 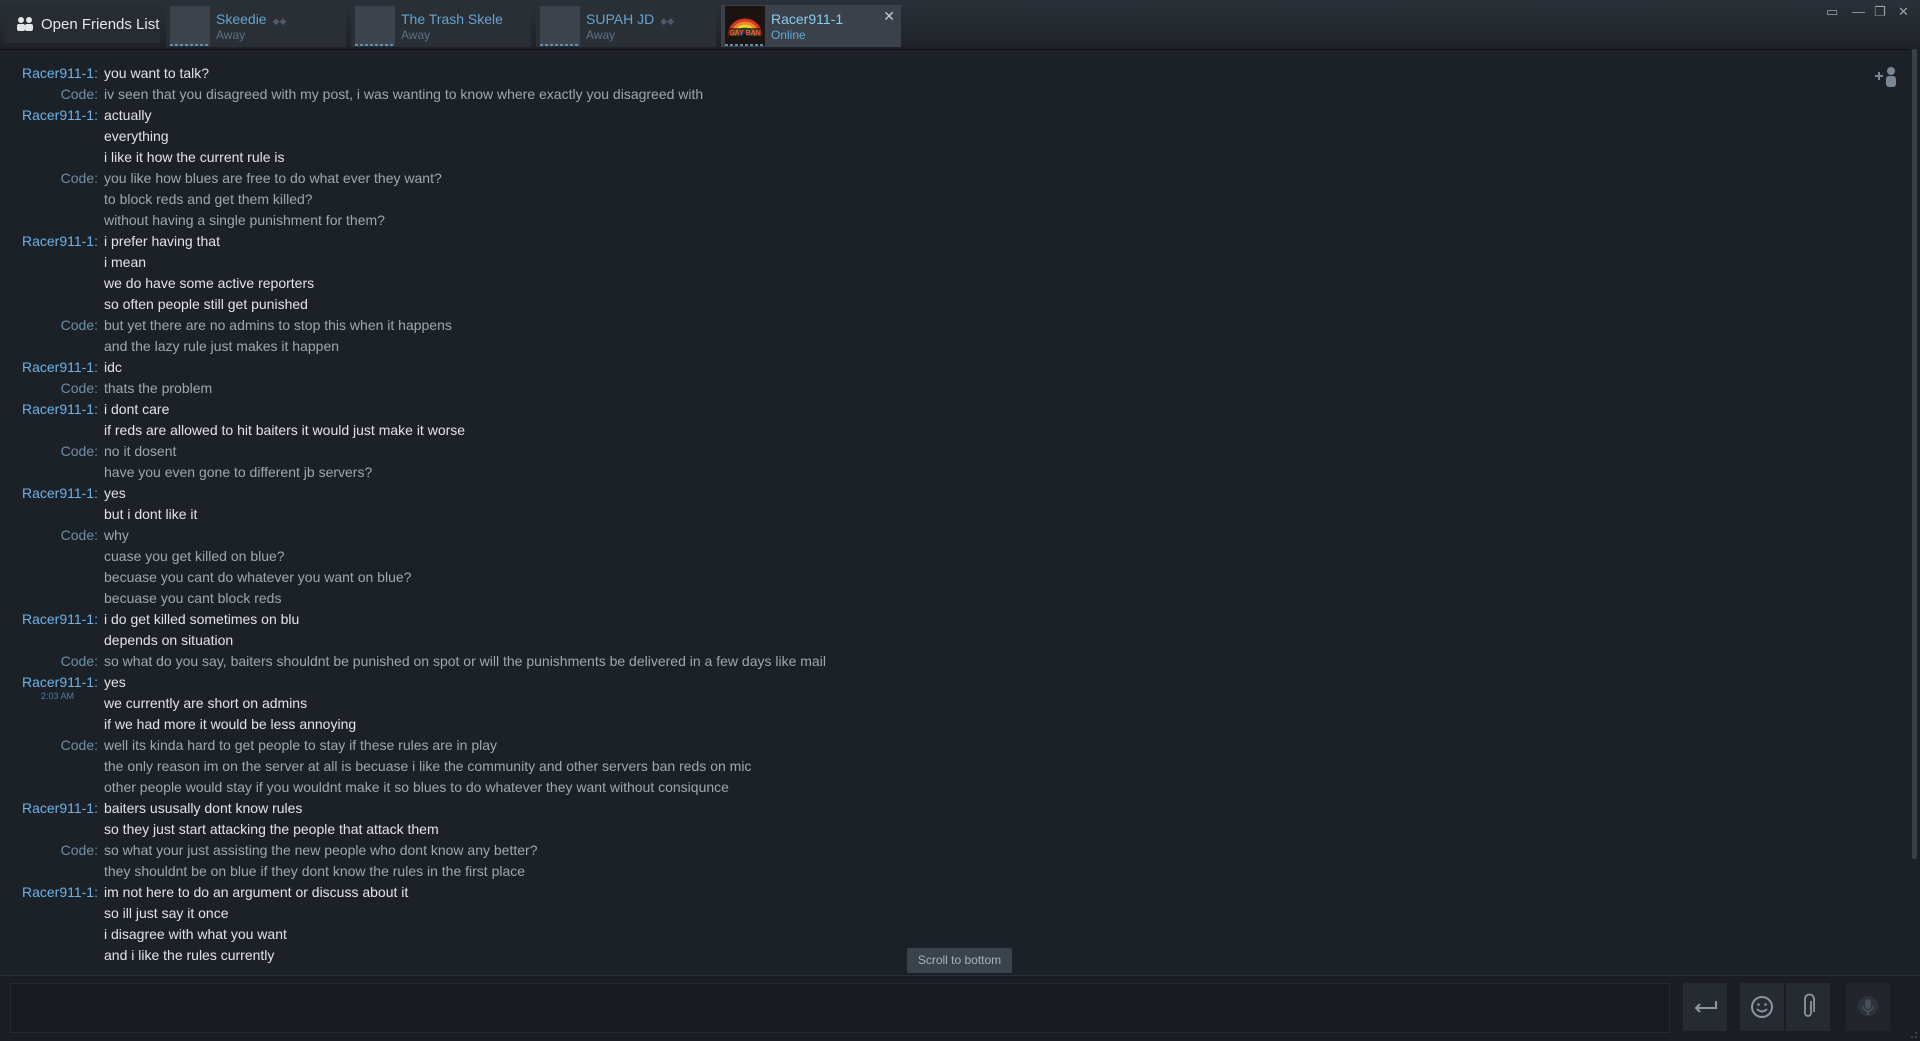 I want to click on tab-status: Away, so click(x=416, y=35).